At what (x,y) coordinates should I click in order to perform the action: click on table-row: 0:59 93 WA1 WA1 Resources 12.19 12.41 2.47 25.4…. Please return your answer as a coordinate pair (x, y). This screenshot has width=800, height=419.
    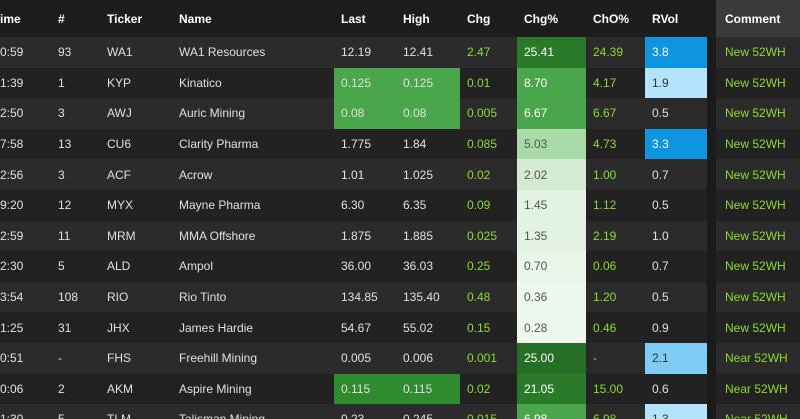
    Looking at the image, I should click on (400, 52).